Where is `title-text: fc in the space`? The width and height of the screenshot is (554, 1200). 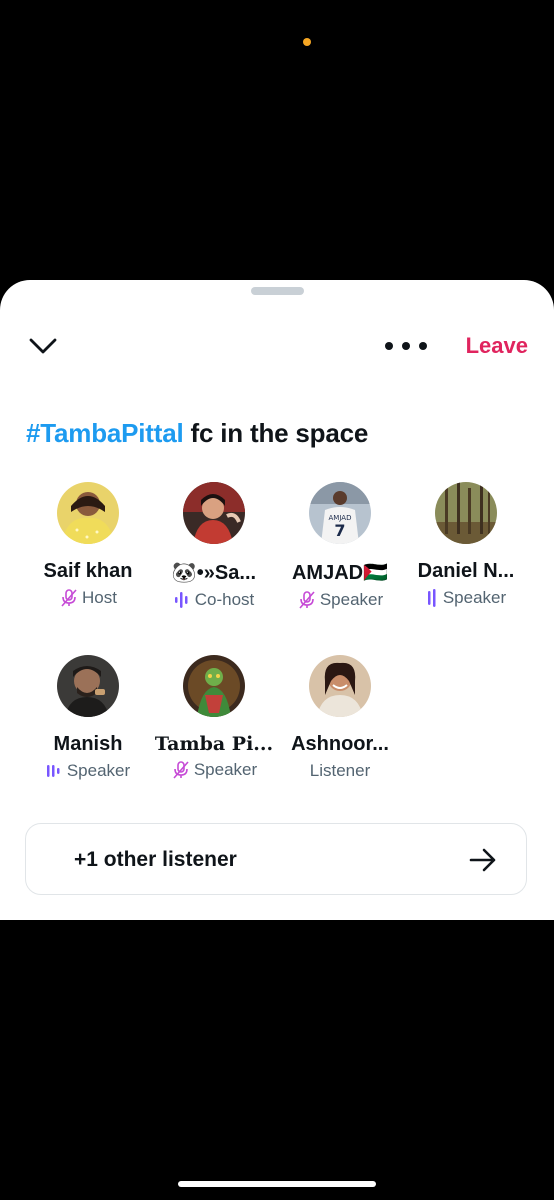 title-text: fc in the space is located at coordinates (276, 433).